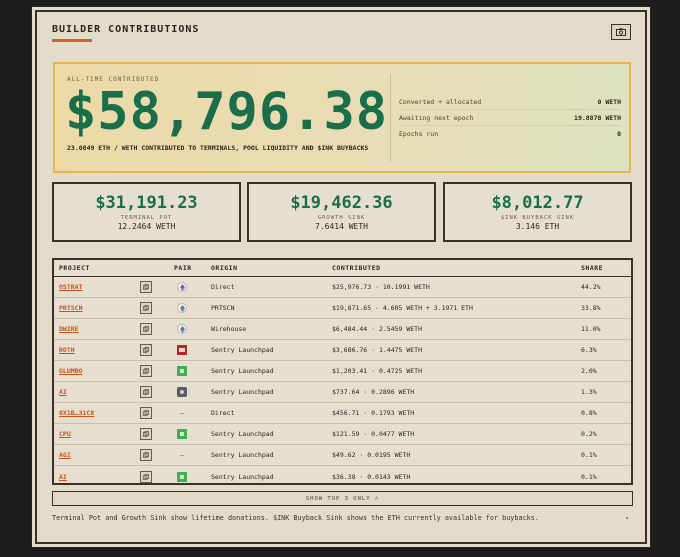 The height and width of the screenshot is (557, 680). Describe the element at coordinates (341, 226) in the screenshot. I see `card-sub: 7.6414 WETH` at that location.